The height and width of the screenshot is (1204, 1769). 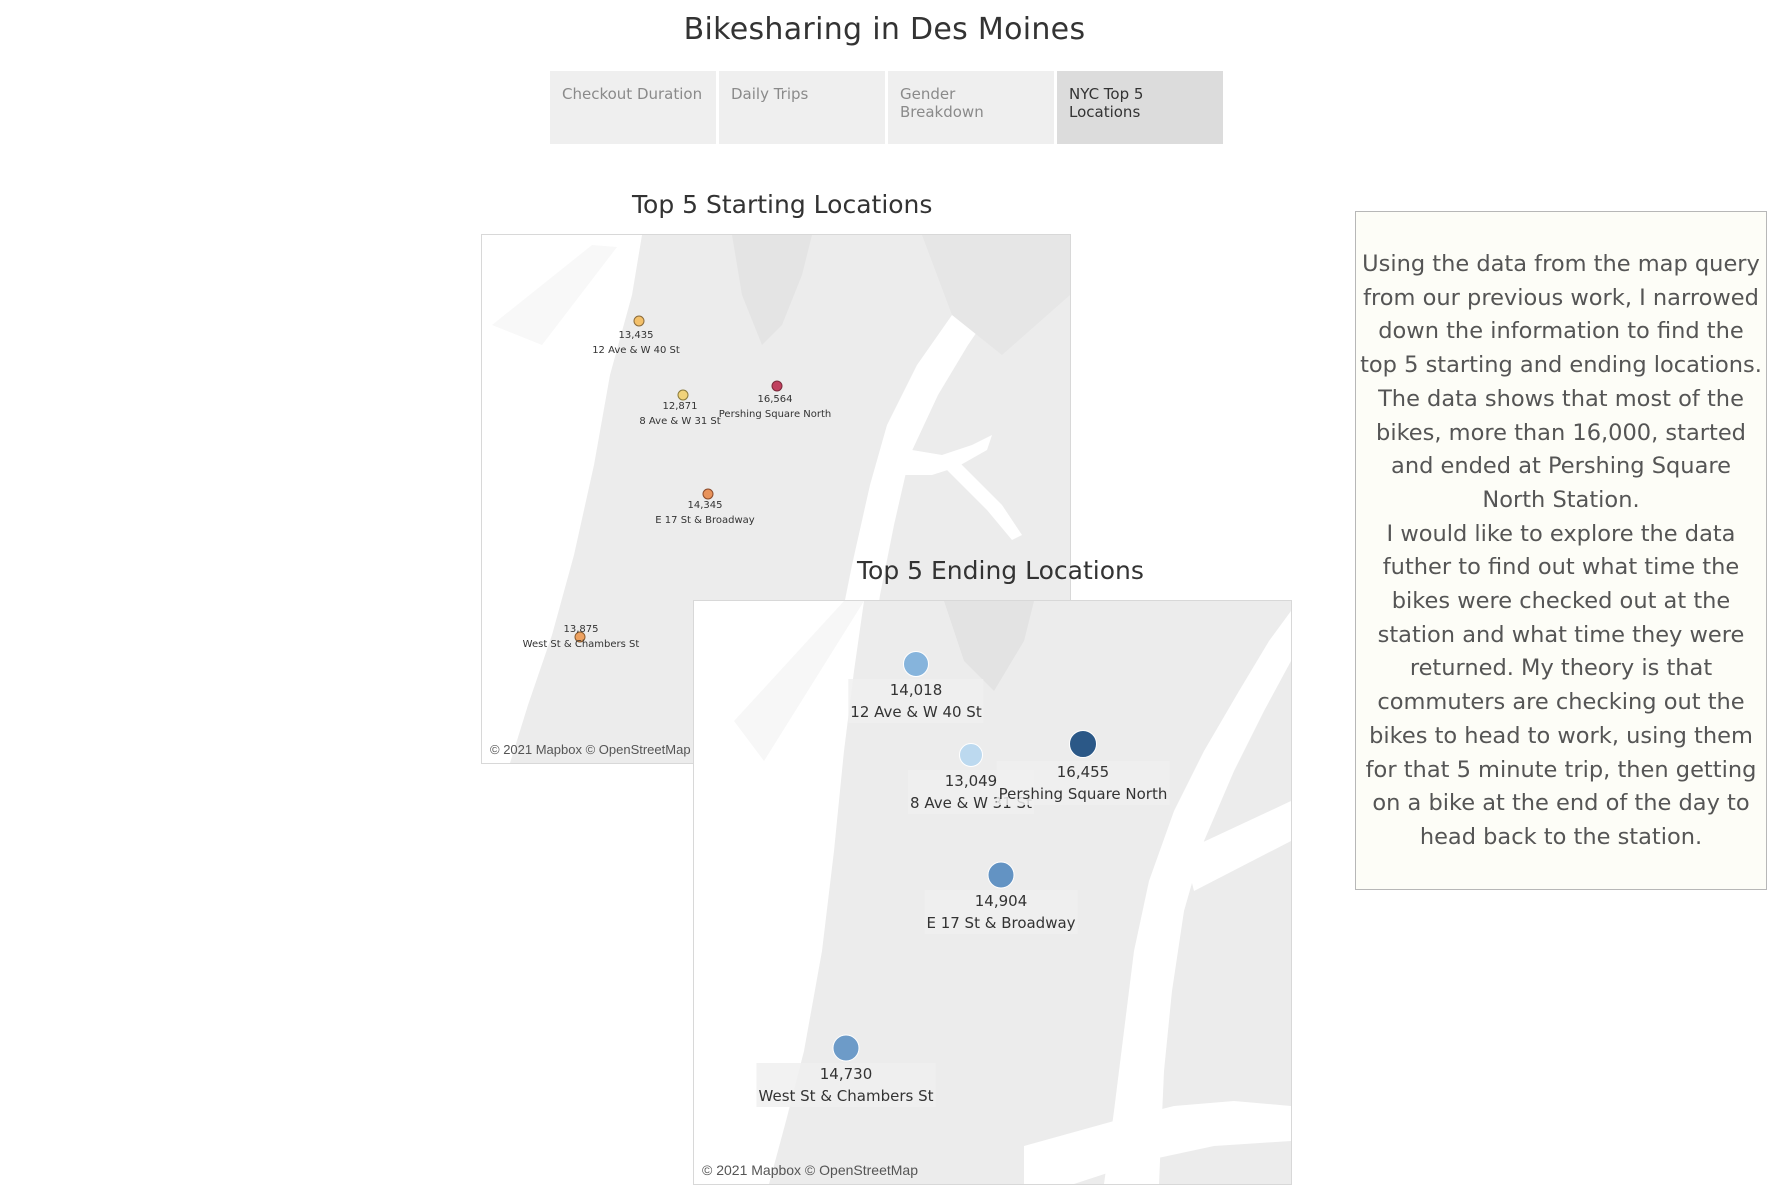 I want to click on start-value: 13,435, so click(x=636, y=335).